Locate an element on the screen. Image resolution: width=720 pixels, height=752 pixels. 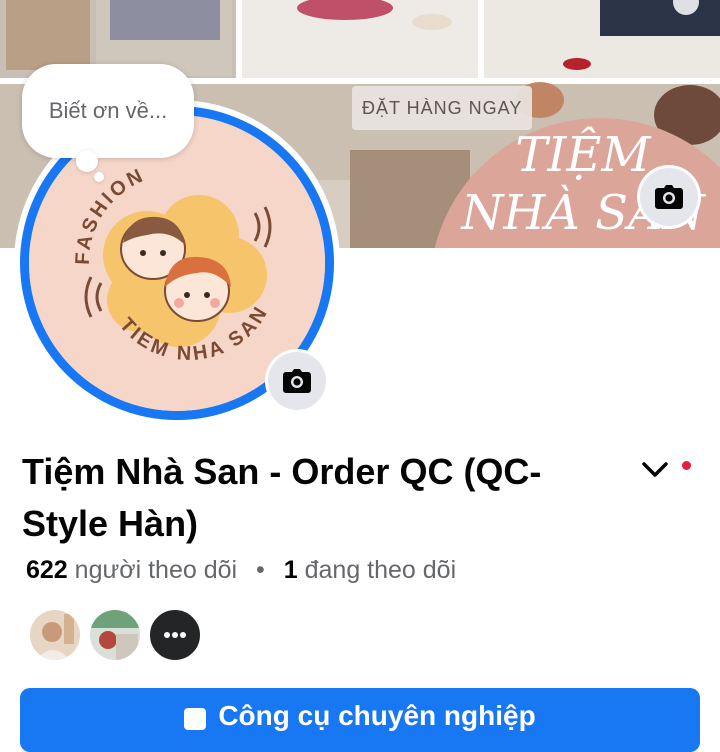
chevron-down-icon is located at coordinates (655, 469).